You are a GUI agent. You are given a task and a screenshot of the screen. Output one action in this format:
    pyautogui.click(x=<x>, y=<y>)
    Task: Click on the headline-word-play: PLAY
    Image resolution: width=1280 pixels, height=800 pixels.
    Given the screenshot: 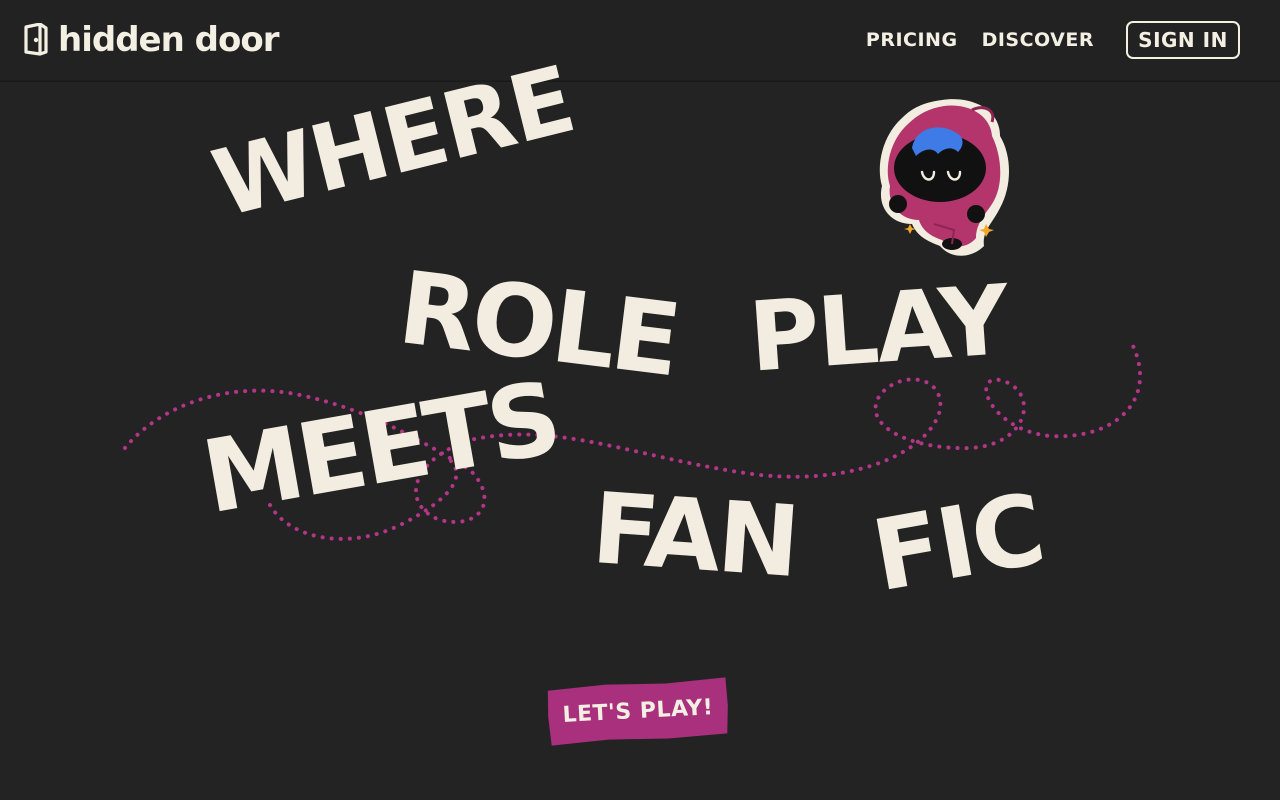 What is the action you would take?
    pyautogui.click(x=878, y=329)
    